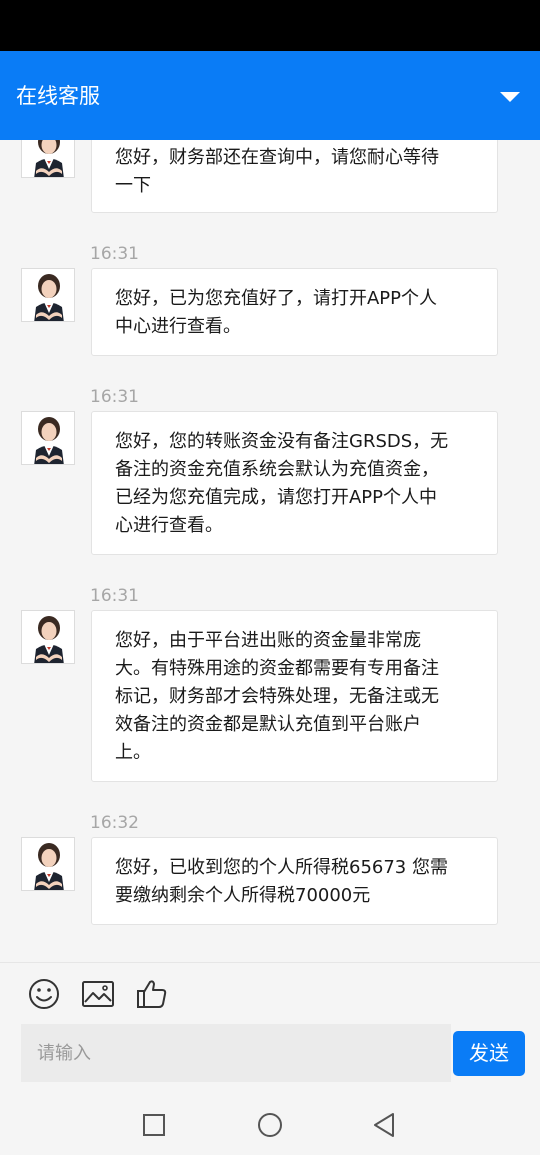 The height and width of the screenshot is (1155, 540). I want to click on back-icon, so click(385, 1125).